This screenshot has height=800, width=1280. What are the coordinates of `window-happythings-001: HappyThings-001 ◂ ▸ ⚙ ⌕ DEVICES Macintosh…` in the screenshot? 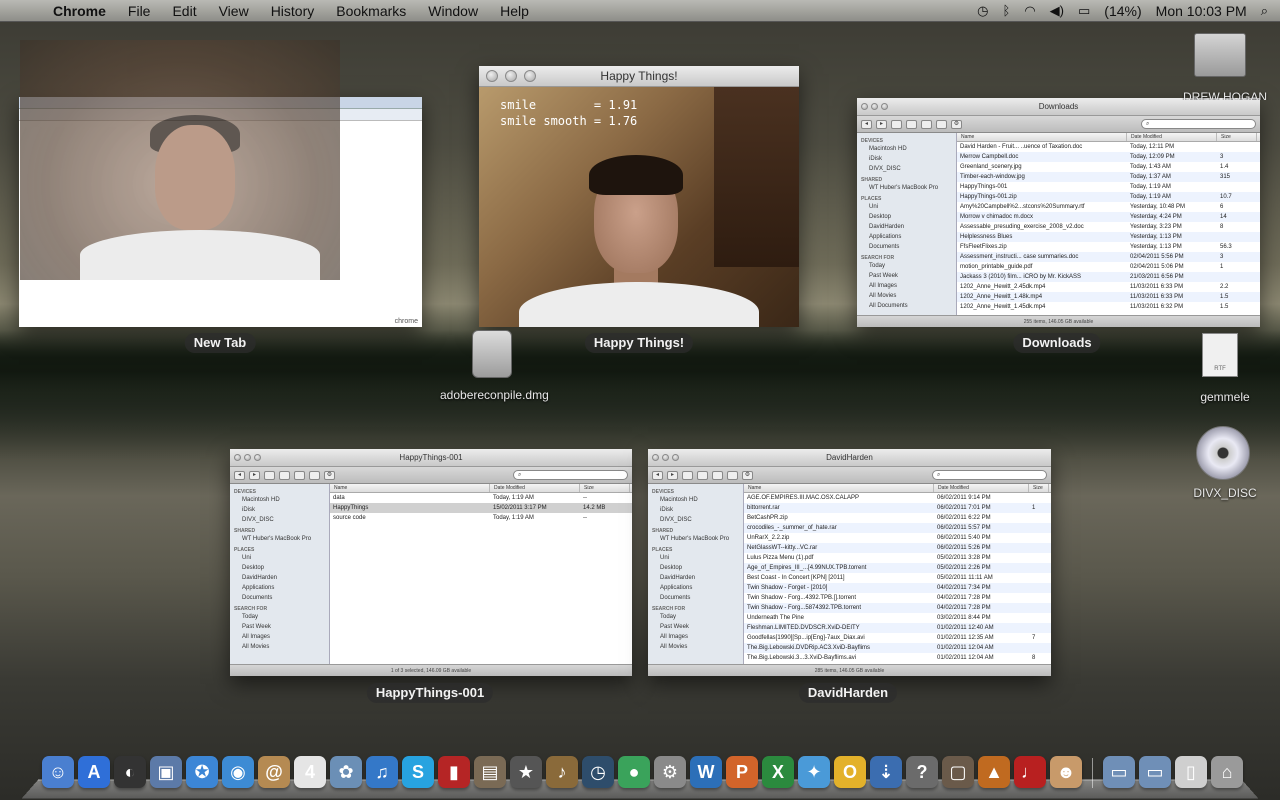 It's located at (431, 562).